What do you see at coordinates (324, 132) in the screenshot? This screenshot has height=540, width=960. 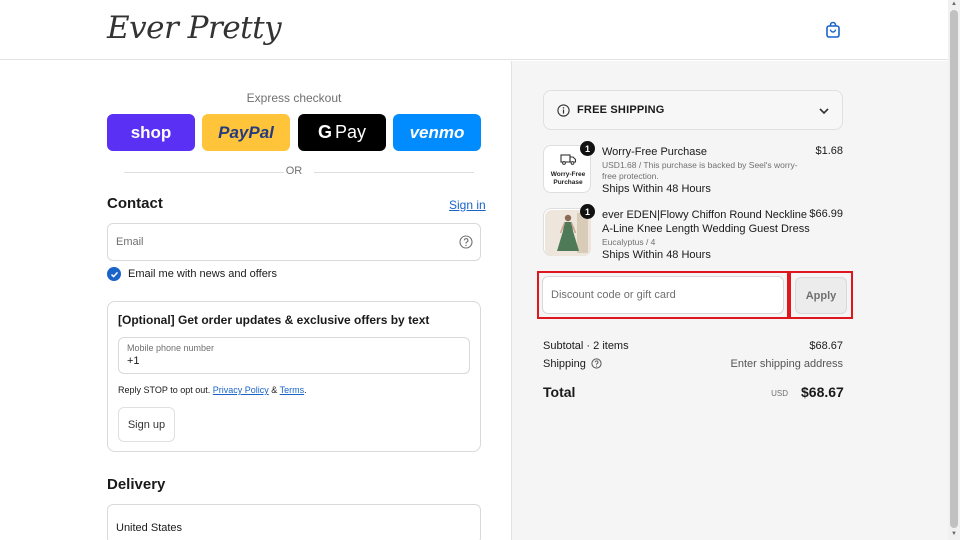 I see `google-g-icon: G` at bounding box center [324, 132].